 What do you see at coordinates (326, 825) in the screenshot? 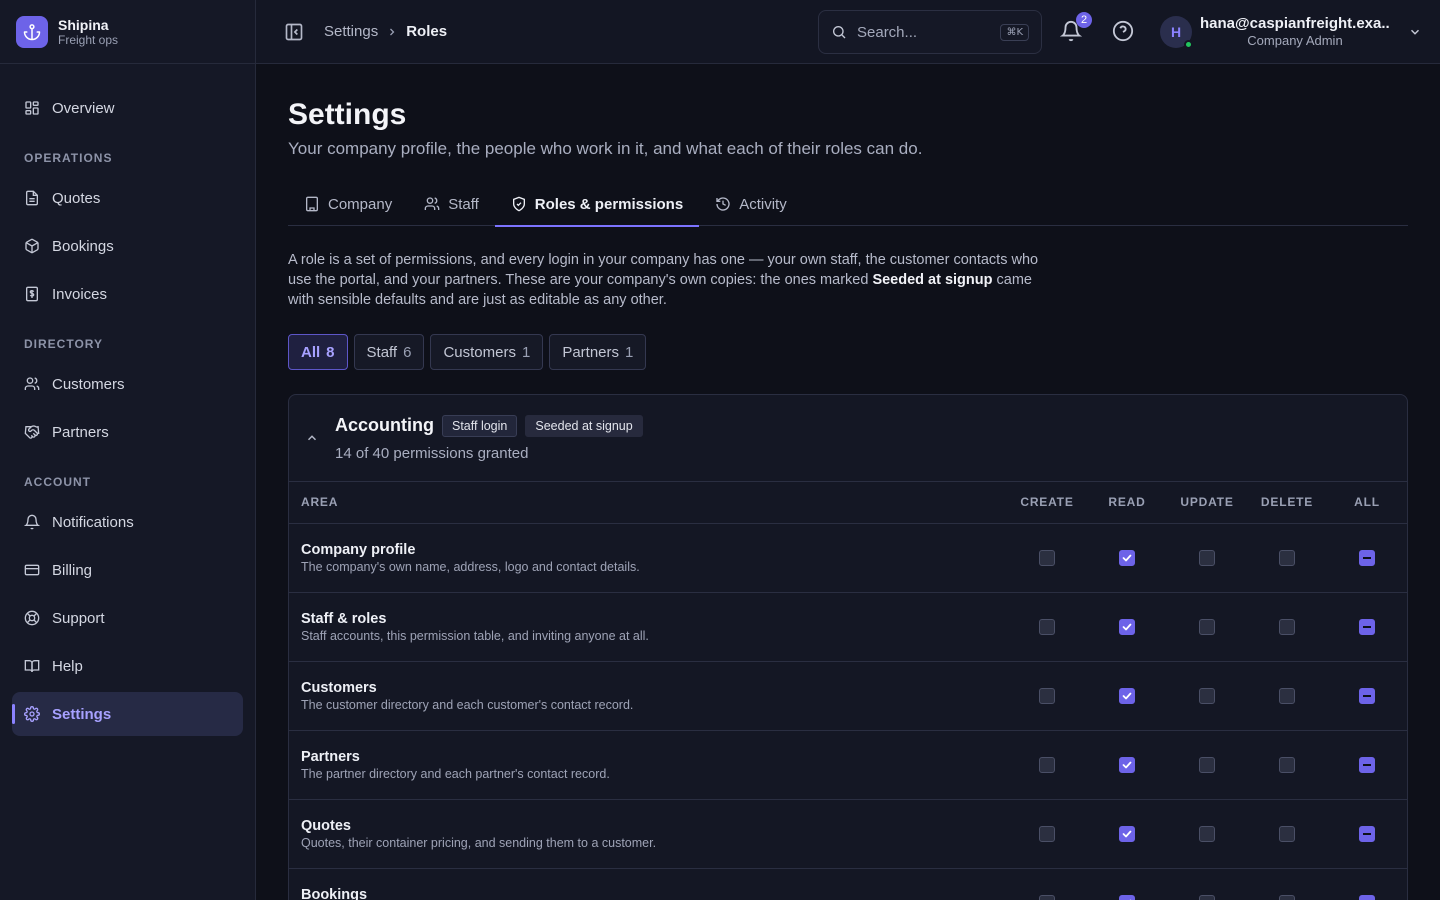
I see `area-name: Quotes` at bounding box center [326, 825].